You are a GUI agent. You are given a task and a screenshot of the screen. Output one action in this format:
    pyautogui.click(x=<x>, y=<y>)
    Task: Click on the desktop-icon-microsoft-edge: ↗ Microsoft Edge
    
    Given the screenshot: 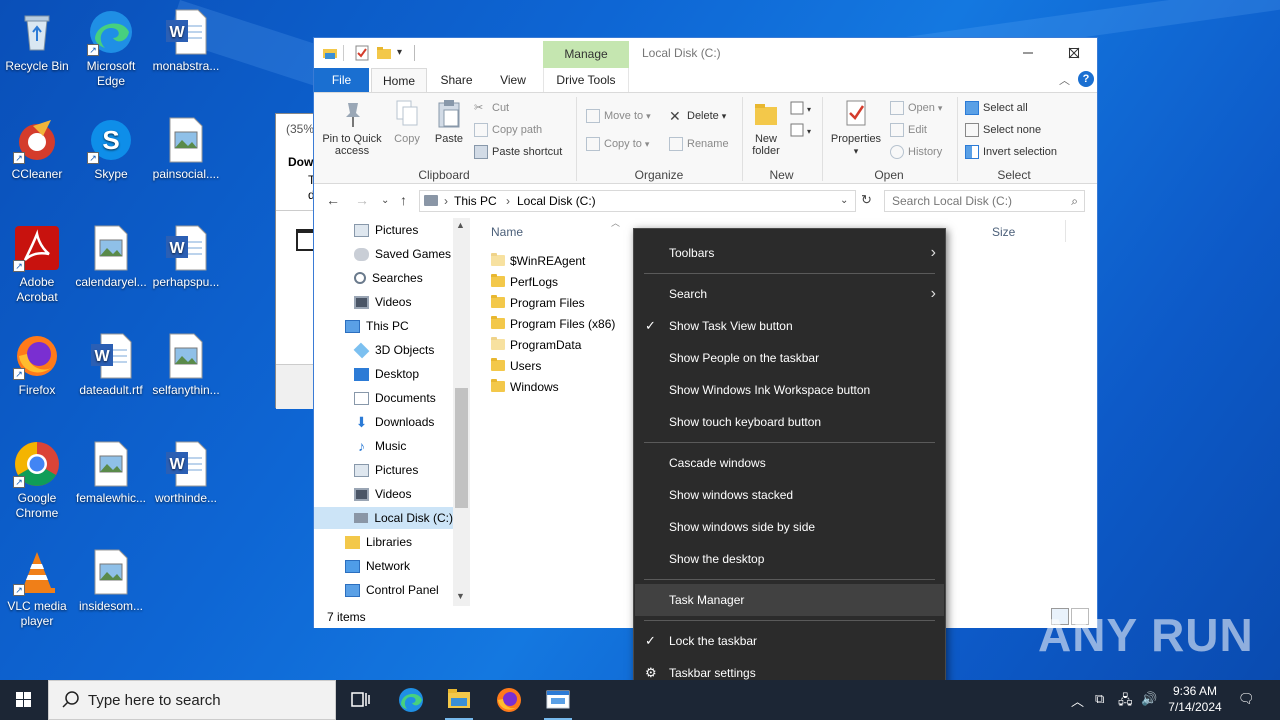 What is the action you would take?
    pyautogui.click(x=111, y=48)
    